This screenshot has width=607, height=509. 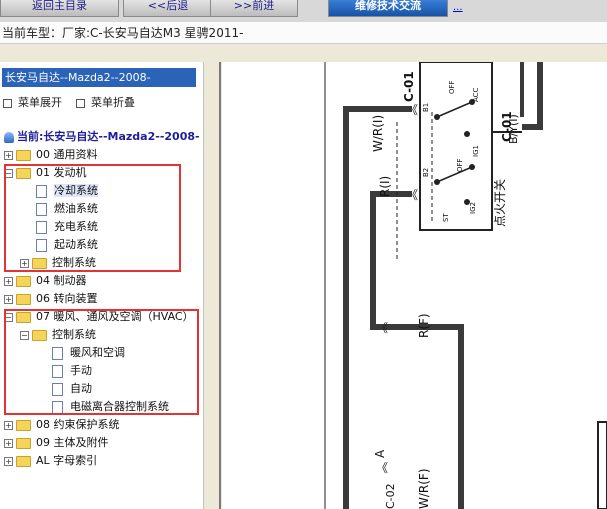 I want to click on tree-node-06: +06 转向装置, so click(x=51, y=299).